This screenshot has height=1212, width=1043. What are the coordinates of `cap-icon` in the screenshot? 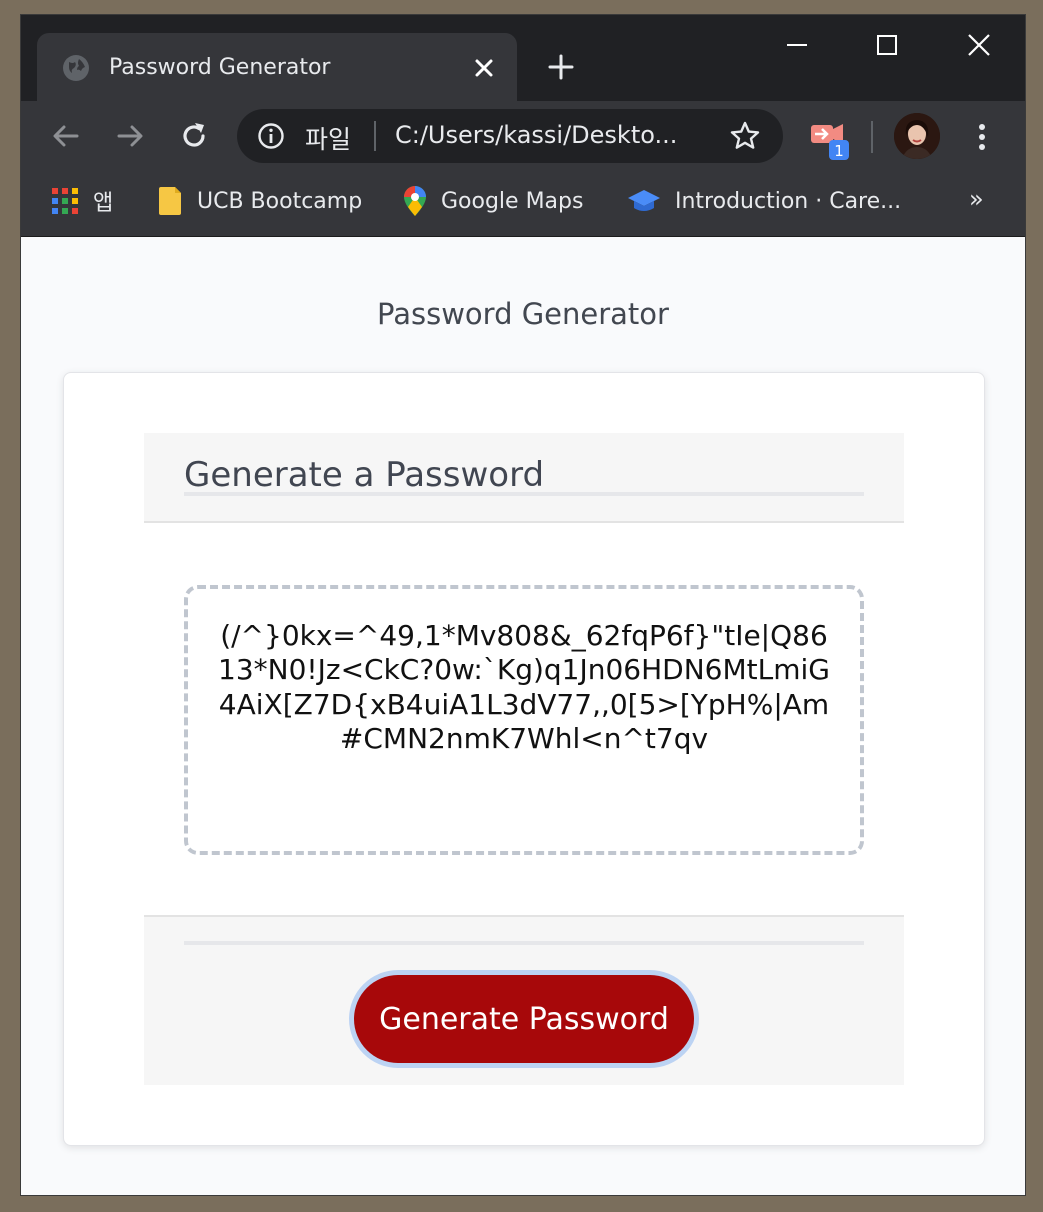 It's located at (644, 200).